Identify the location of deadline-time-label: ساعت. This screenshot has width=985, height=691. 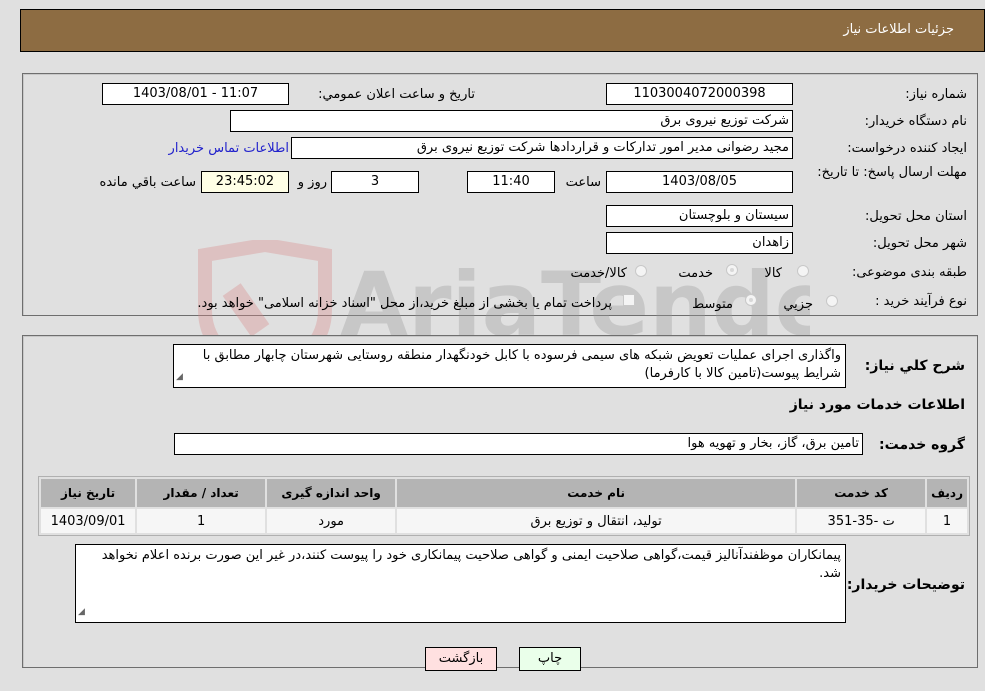
(583, 182).